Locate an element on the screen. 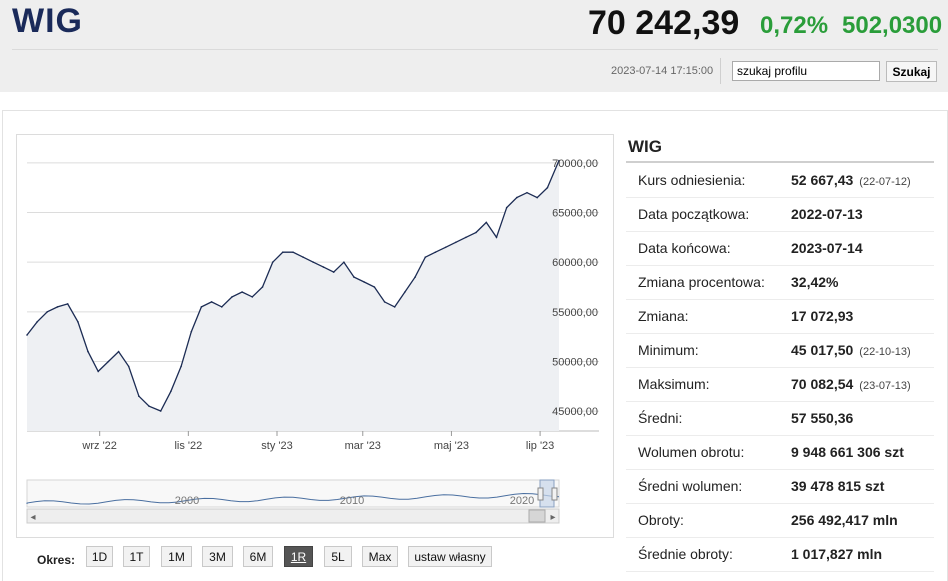 The height and width of the screenshot is (581, 948). scroll-left-arrow: ◂ is located at coordinates (32, 517).